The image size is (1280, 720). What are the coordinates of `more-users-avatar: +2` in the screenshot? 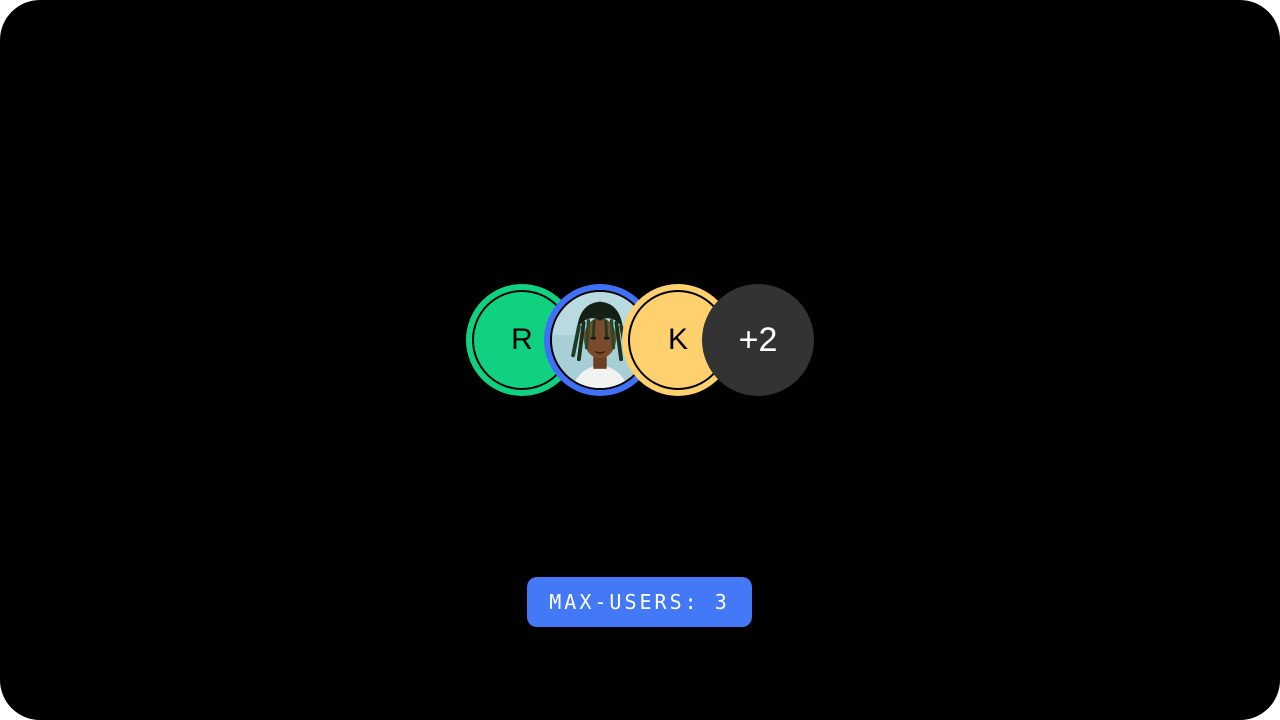 It's located at (758, 340).